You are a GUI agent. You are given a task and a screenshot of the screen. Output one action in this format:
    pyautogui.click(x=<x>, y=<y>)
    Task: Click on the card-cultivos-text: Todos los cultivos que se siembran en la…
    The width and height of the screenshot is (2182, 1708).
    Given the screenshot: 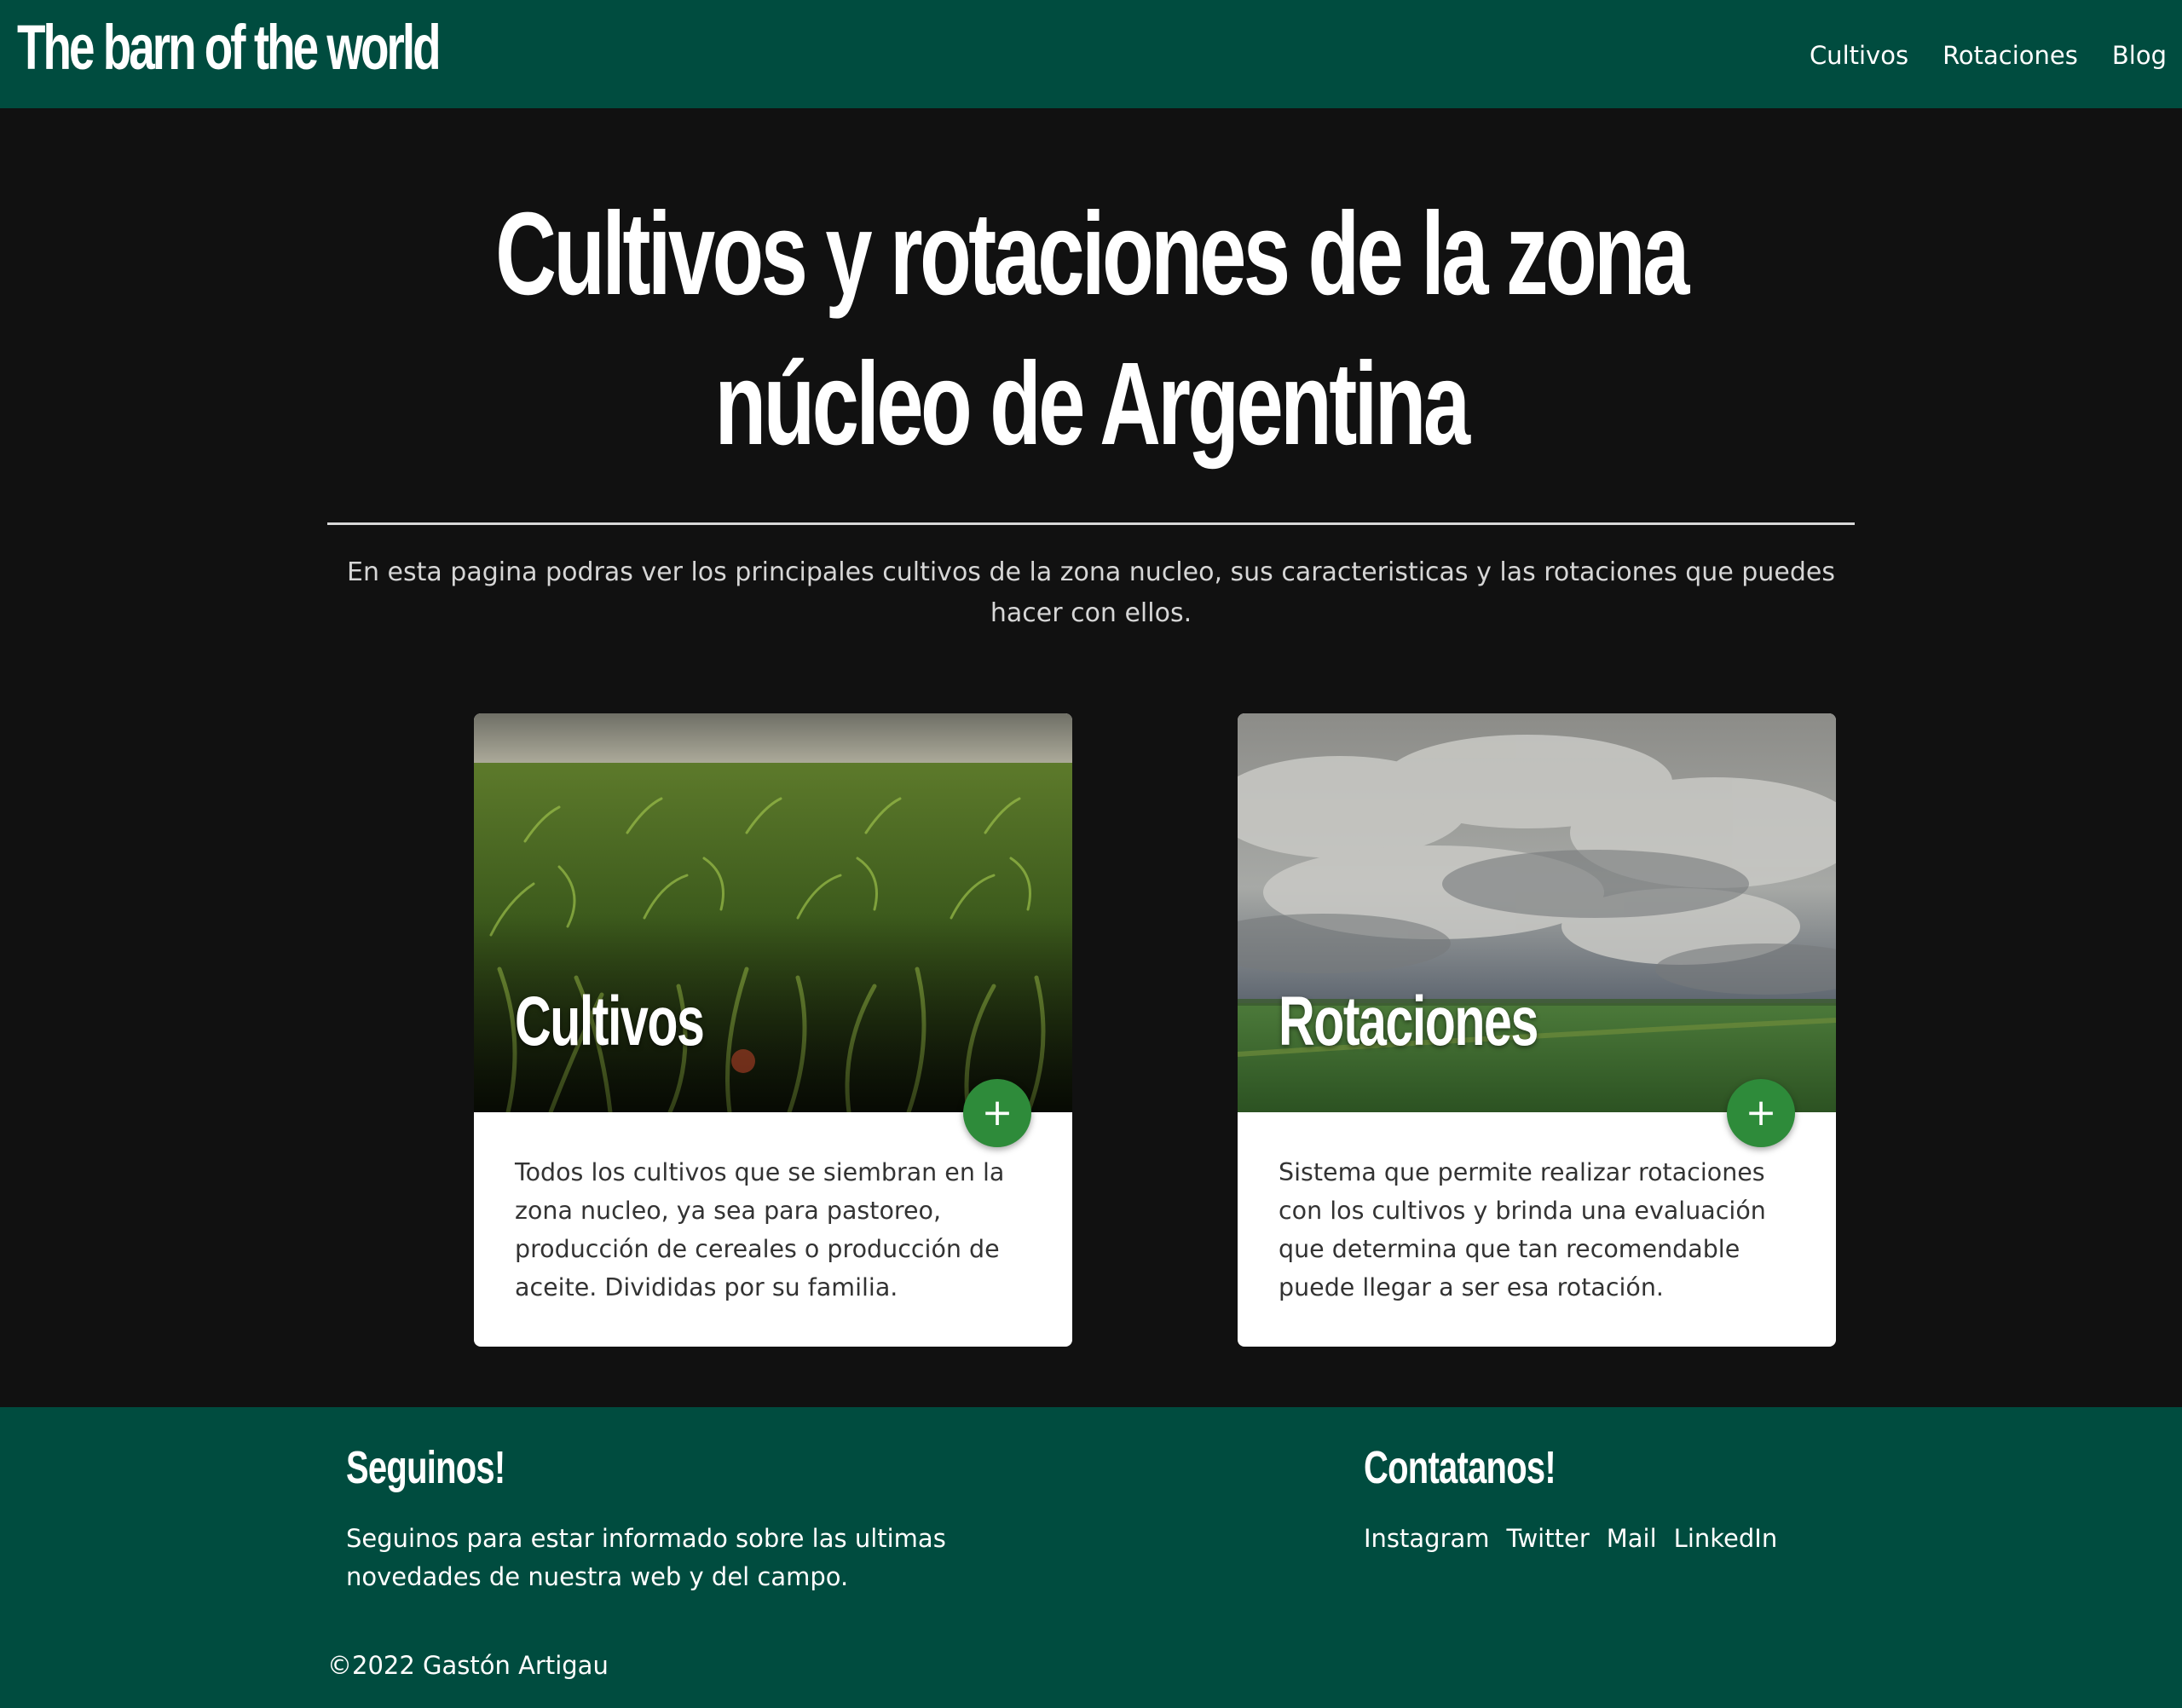 What is the action you would take?
    pyautogui.click(x=760, y=1229)
    